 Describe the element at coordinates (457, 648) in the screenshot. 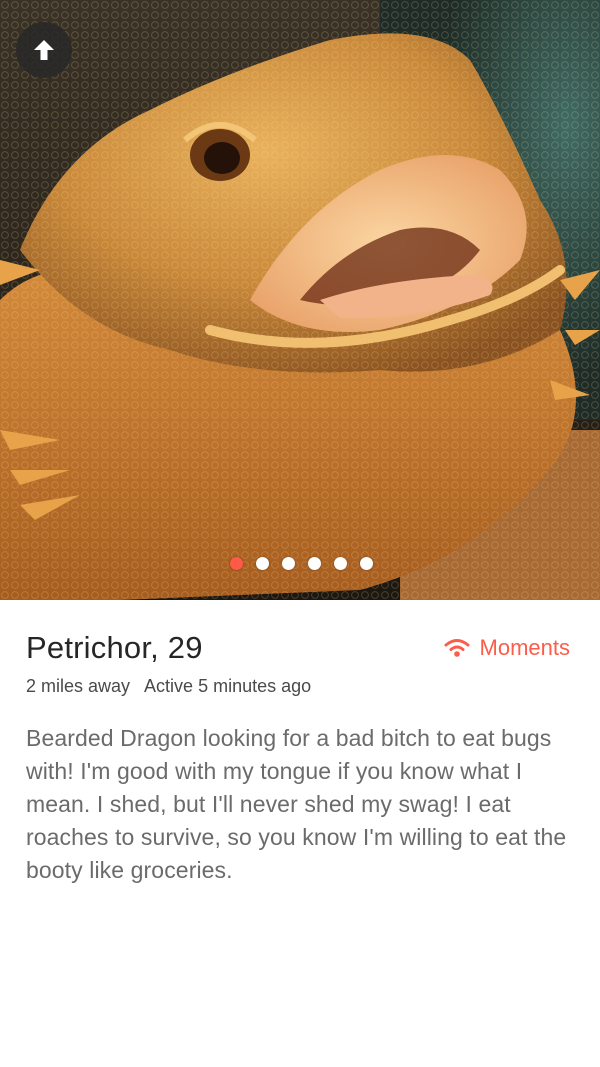

I see `wifi-signal-icon` at that location.